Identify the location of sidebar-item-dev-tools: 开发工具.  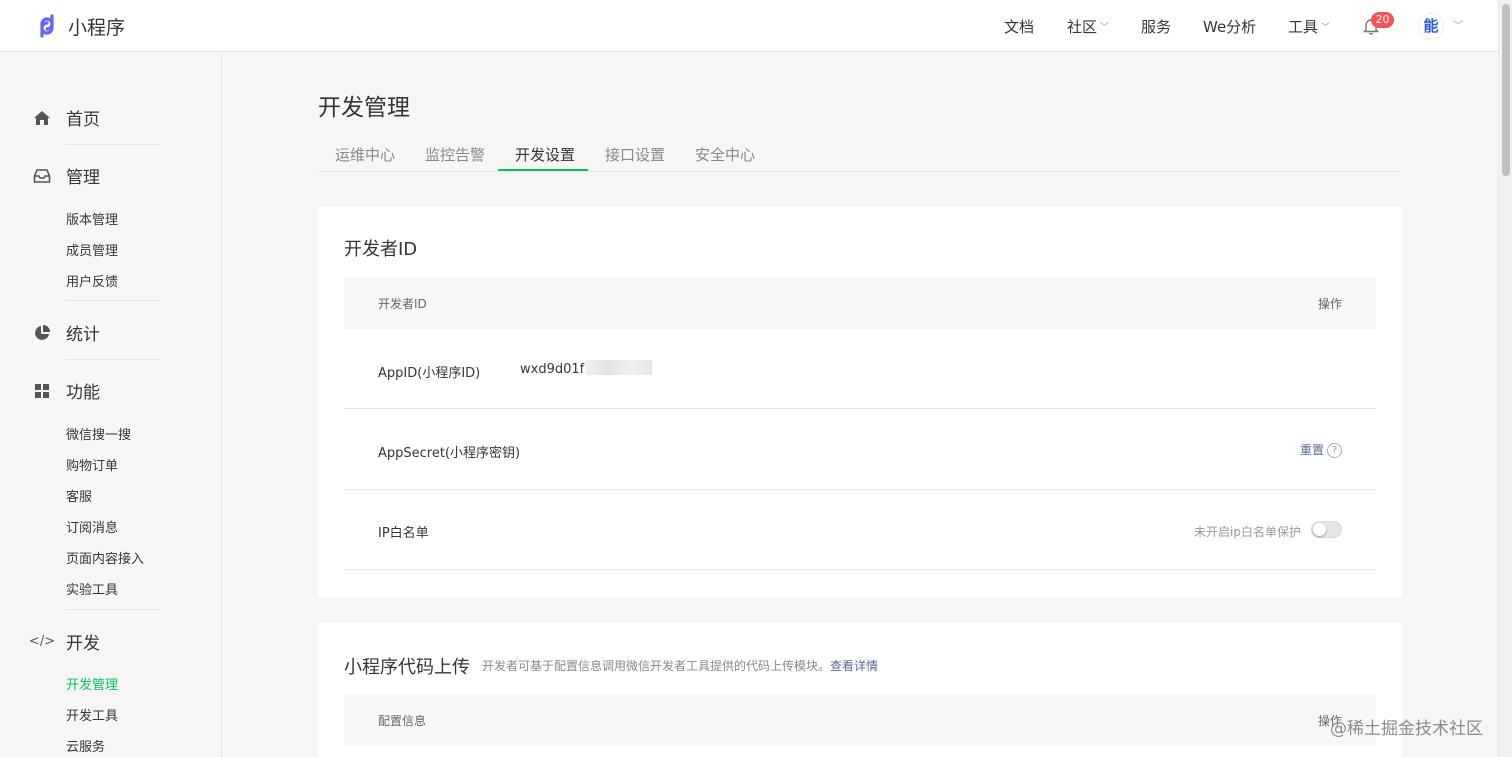
(92, 714).